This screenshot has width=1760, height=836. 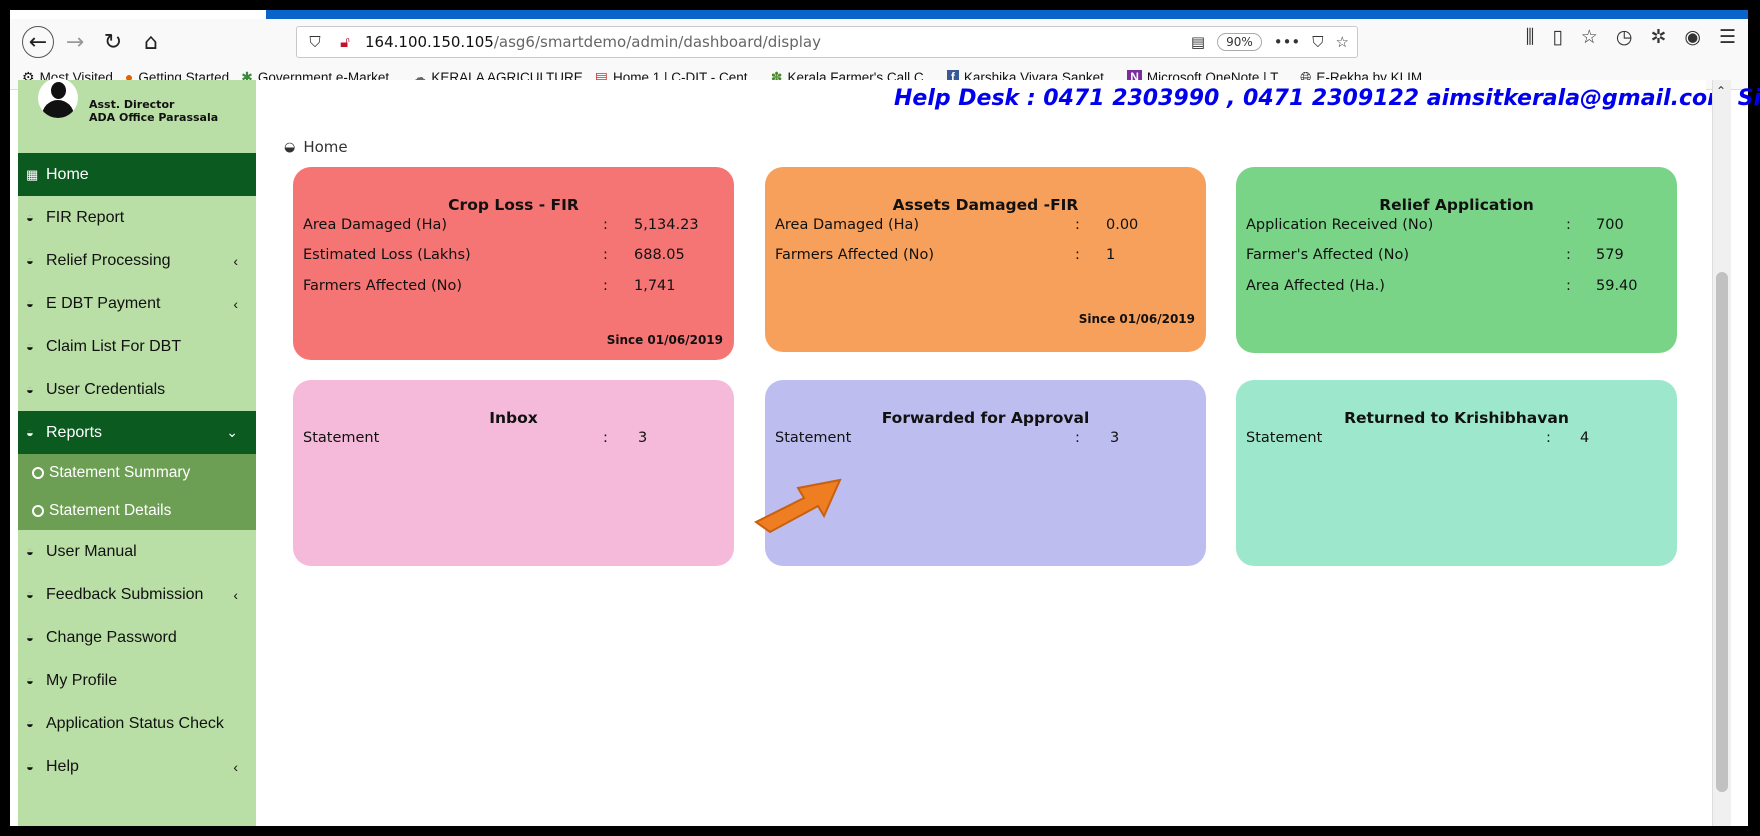 I want to click on avatar, so click(x=58, y=98).